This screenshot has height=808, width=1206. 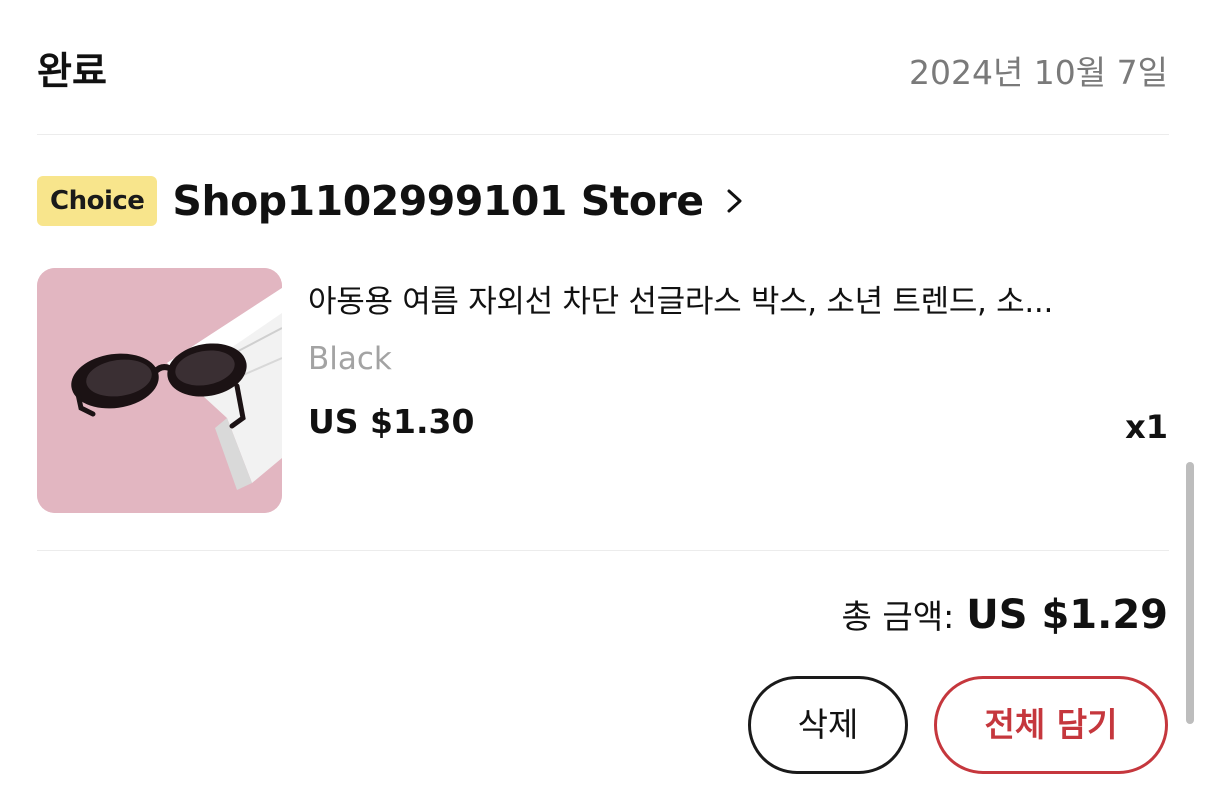 I want to click on scrollbar, so click(x=1190, y=593).